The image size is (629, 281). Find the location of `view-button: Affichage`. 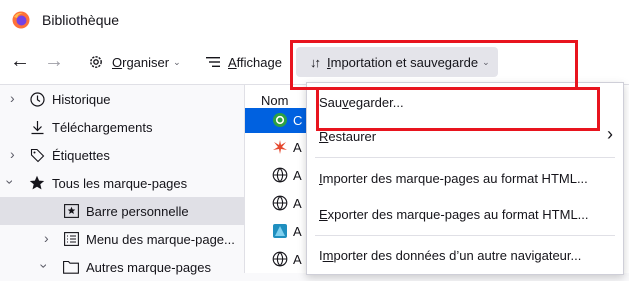

view-button: Affichage is located at coordinates (244, 62).